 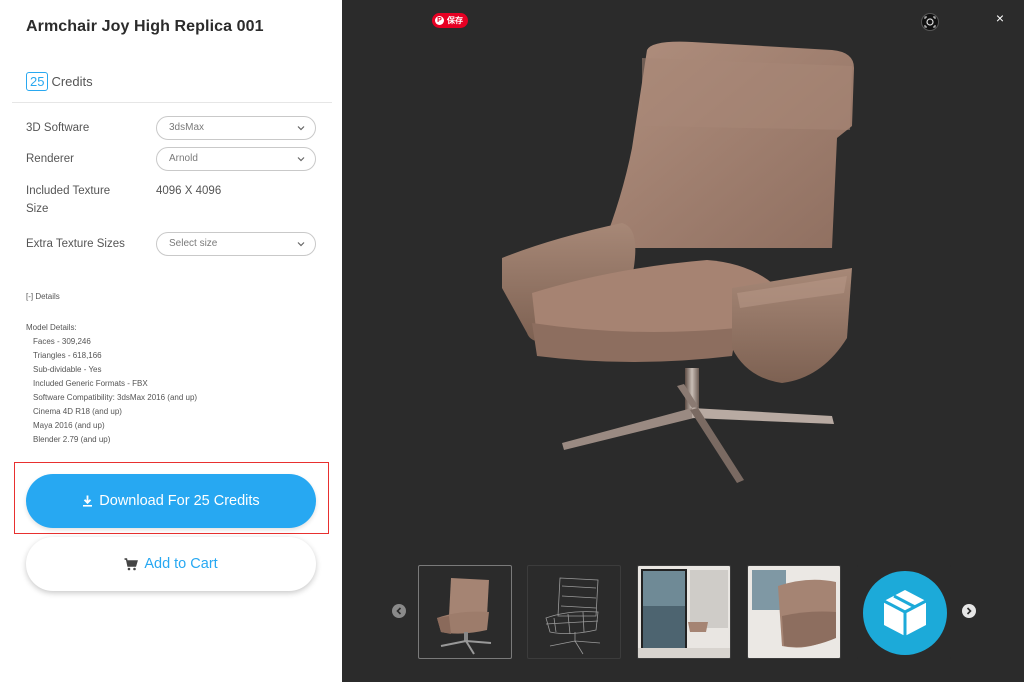 What do you see at coordinates (37, 81) in the screenshot?
I see `credits-value: 25` at bounding box center [37, 81].